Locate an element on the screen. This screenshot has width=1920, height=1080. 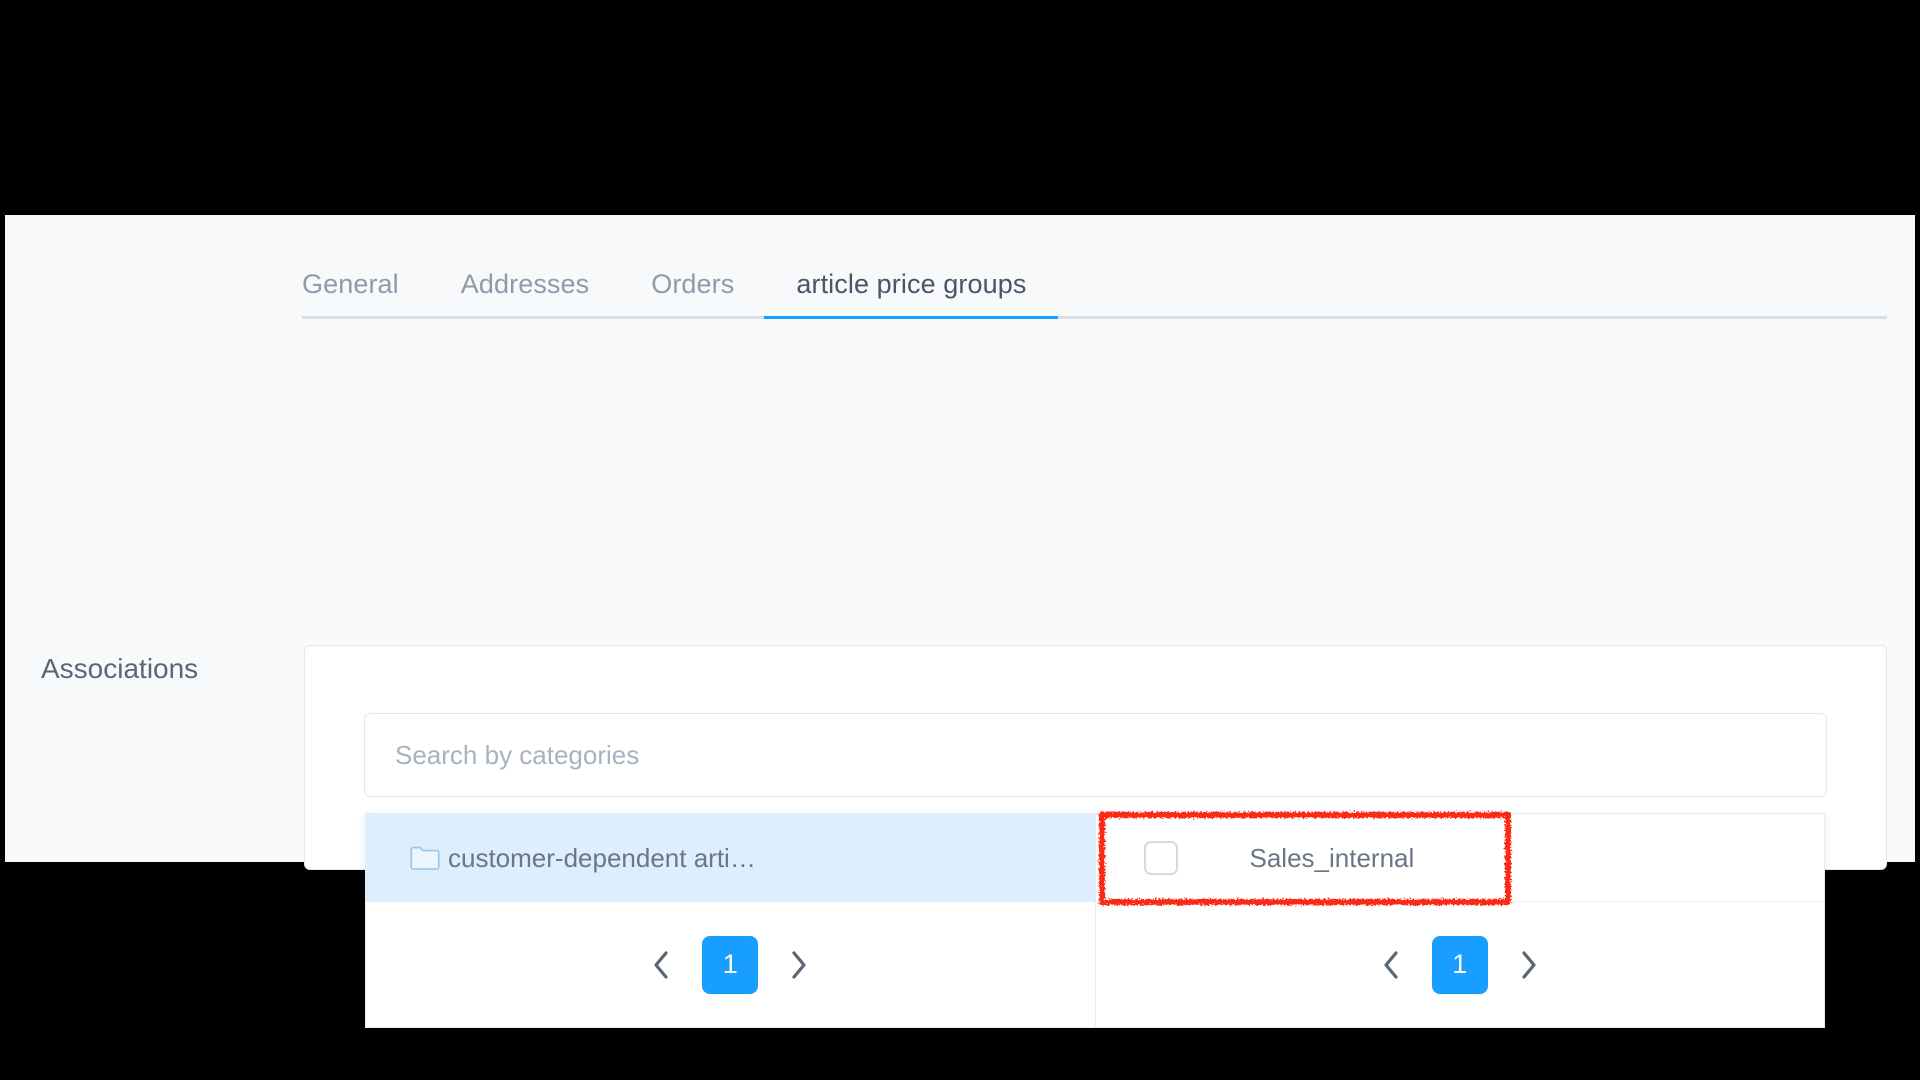
associations-label: Associations is located at coordinates (120, 668).